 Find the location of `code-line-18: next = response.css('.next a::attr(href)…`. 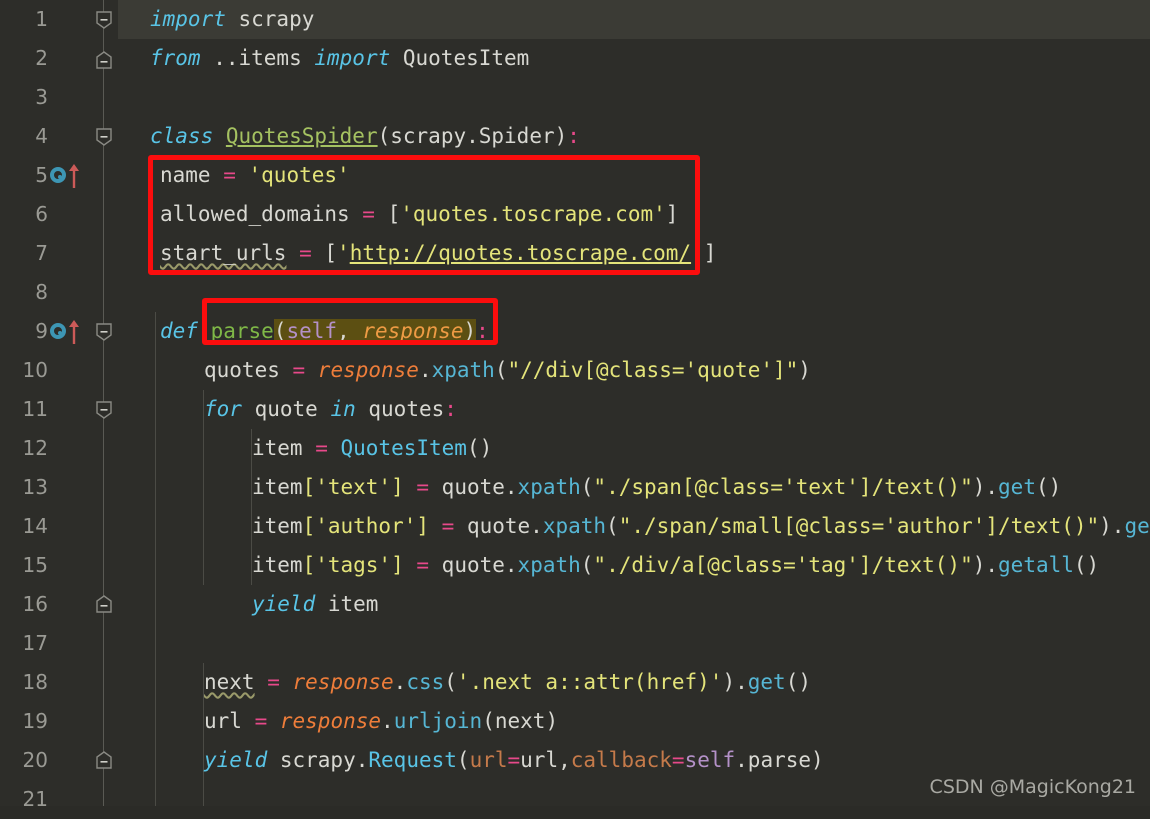

code-line-18: next = response.css('.next a::attr(href)… is located at coordinates (507, 682).